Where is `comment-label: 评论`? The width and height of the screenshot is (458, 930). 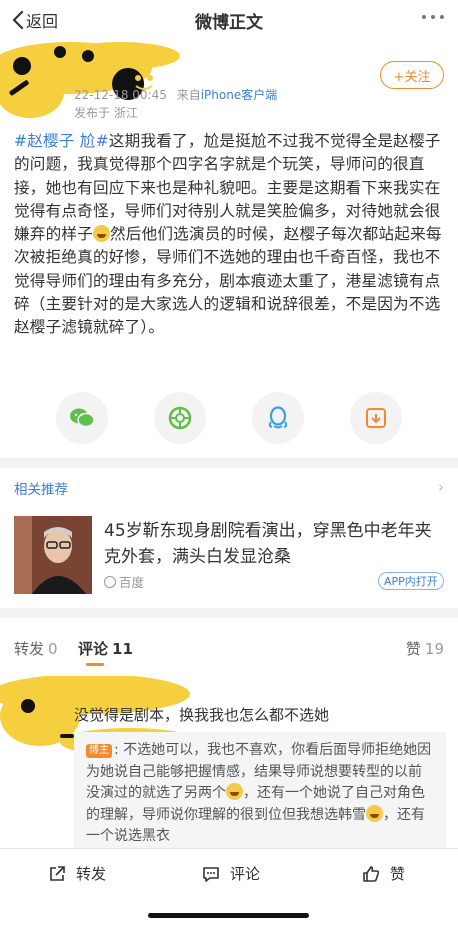
comment-label: 评论 is located at coordinates (245, 874).